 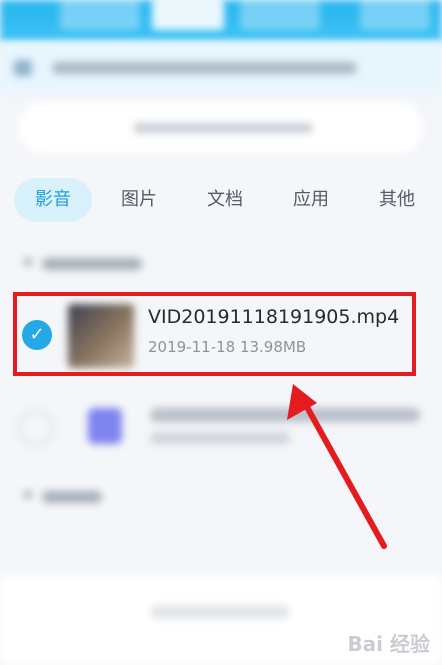 I want to click on red-arrow-annotation, so click(x=337, y=466).